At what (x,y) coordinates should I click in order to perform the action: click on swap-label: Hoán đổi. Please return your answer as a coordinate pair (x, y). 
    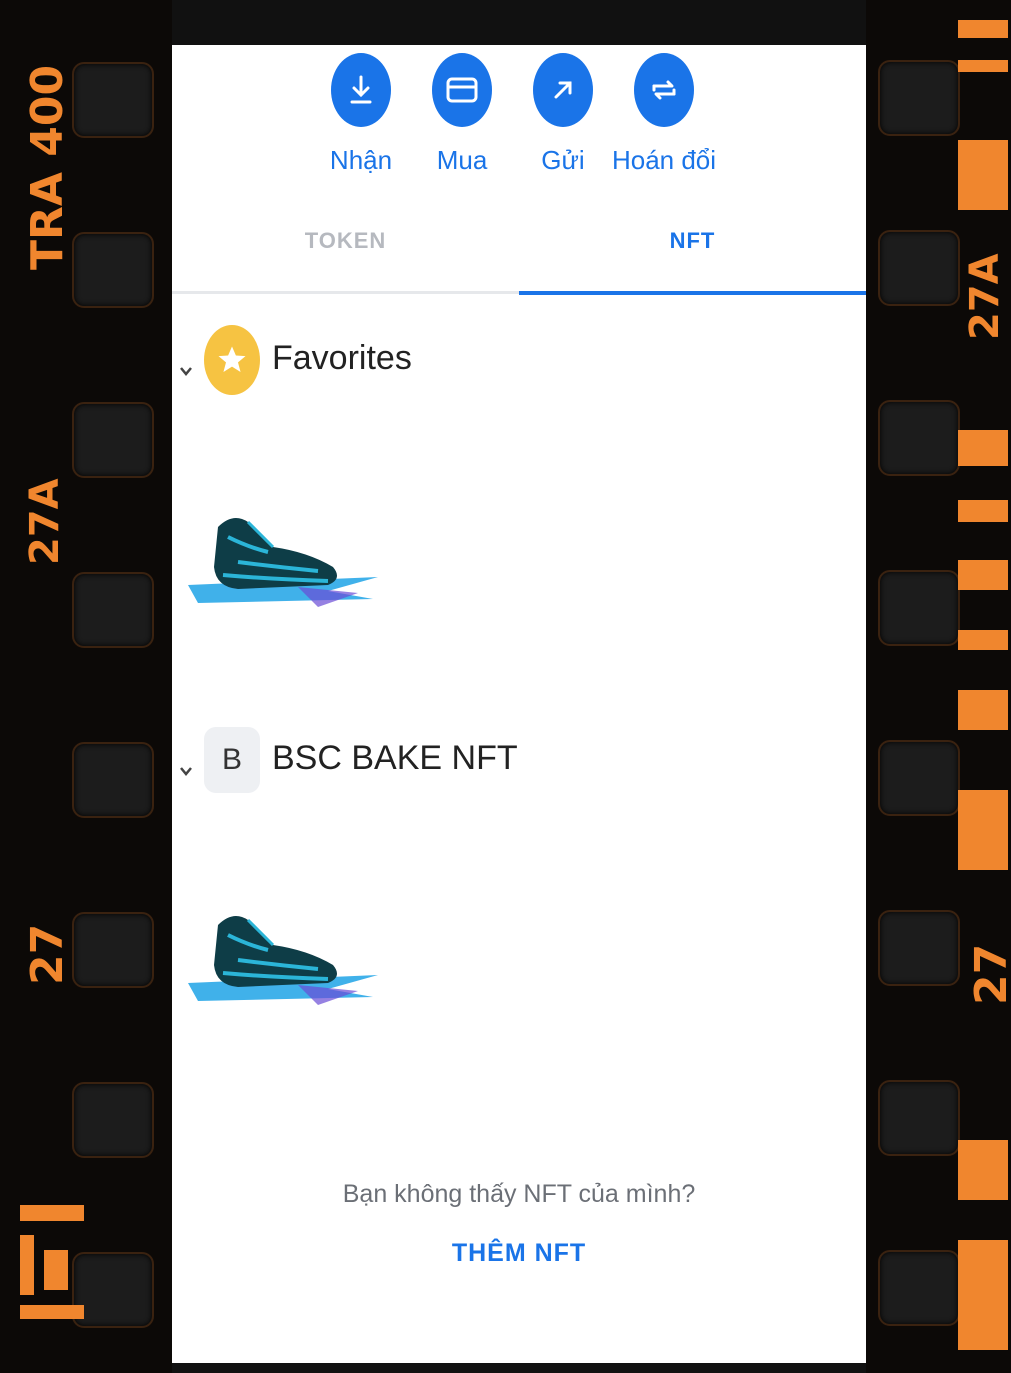
    Looking at the image, I should click on (664, 160).